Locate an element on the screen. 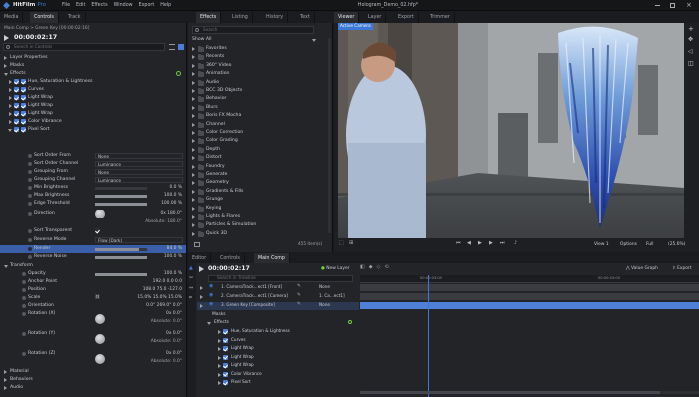 The height and width of the screenshot is (397, 699). effect-category: Quick 3D is located at coordinates (258, 234).